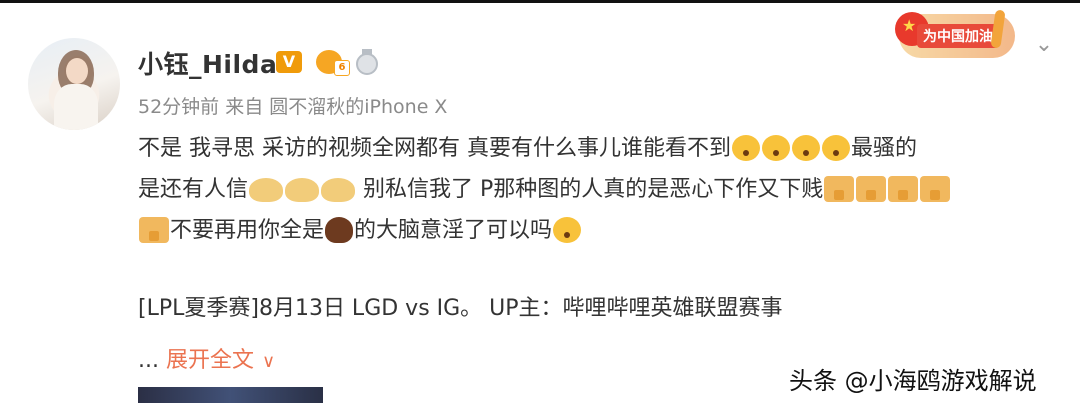 The image size is (1080, 403). What do you see at coordinates (342, 68) in the screenshot?
I see `fan-badge-level: 6` at bounding box center [342, 68].